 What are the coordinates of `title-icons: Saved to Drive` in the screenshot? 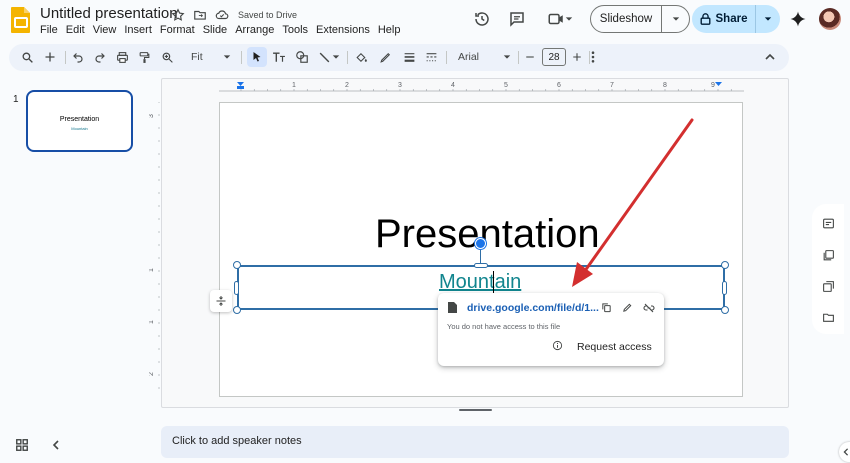 It's located at (233, 15).